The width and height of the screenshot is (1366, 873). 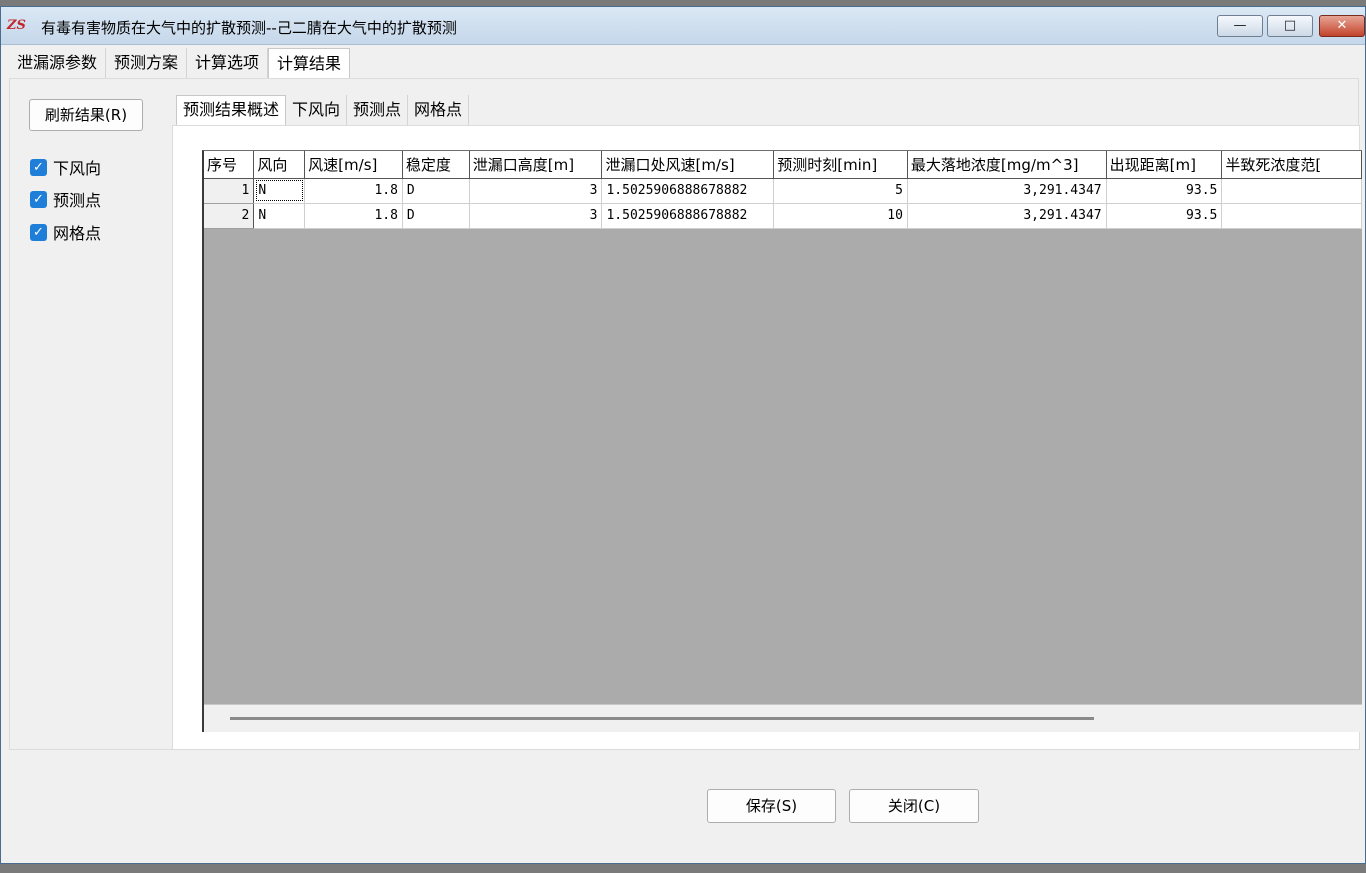 I want to click on minimize-button: —, so click(x=1240, y=26).